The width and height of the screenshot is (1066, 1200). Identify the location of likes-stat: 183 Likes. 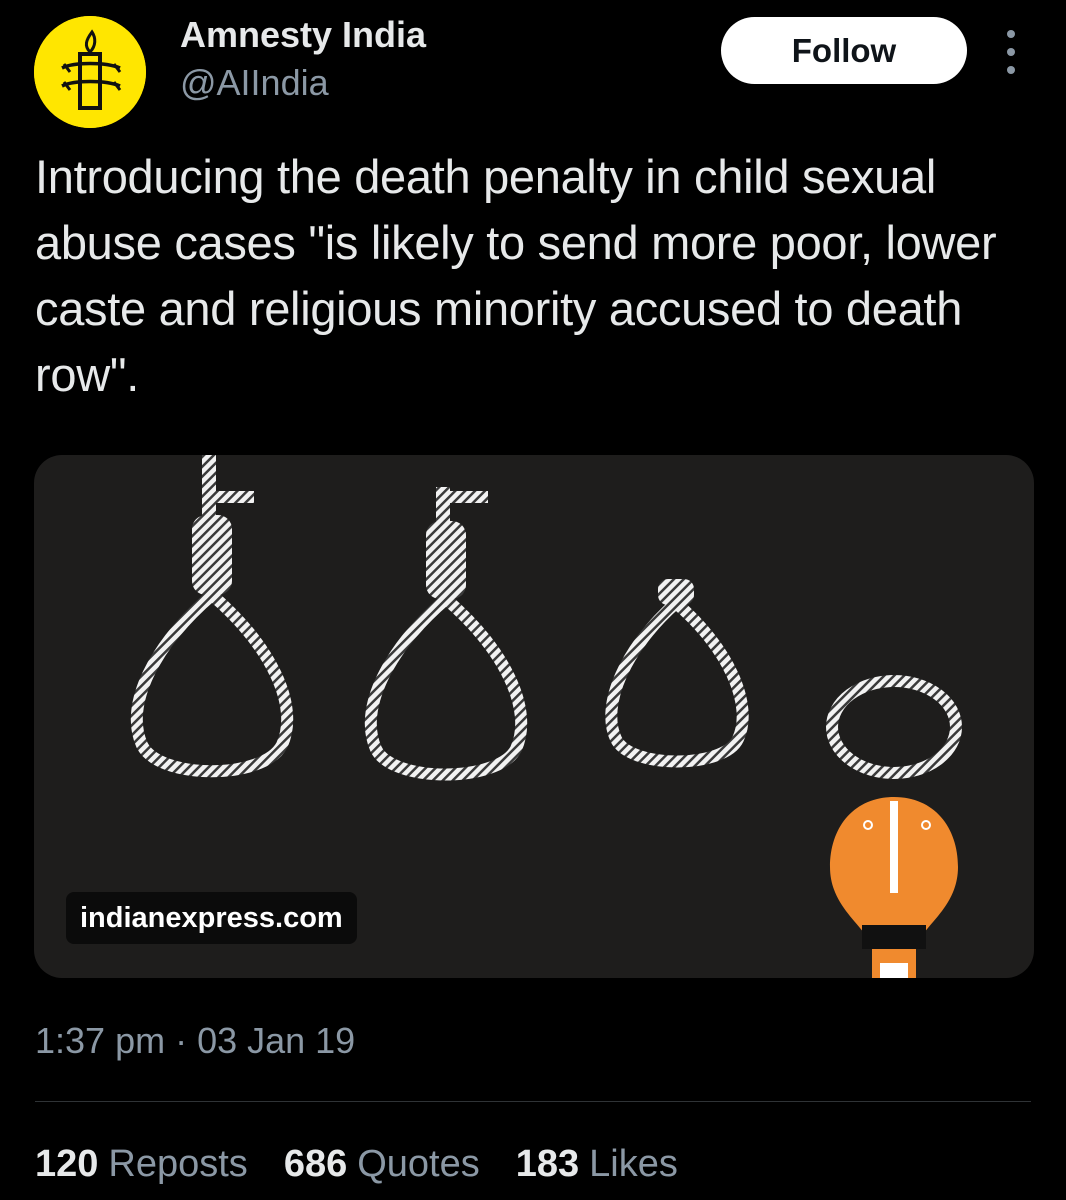
(597, 1164).